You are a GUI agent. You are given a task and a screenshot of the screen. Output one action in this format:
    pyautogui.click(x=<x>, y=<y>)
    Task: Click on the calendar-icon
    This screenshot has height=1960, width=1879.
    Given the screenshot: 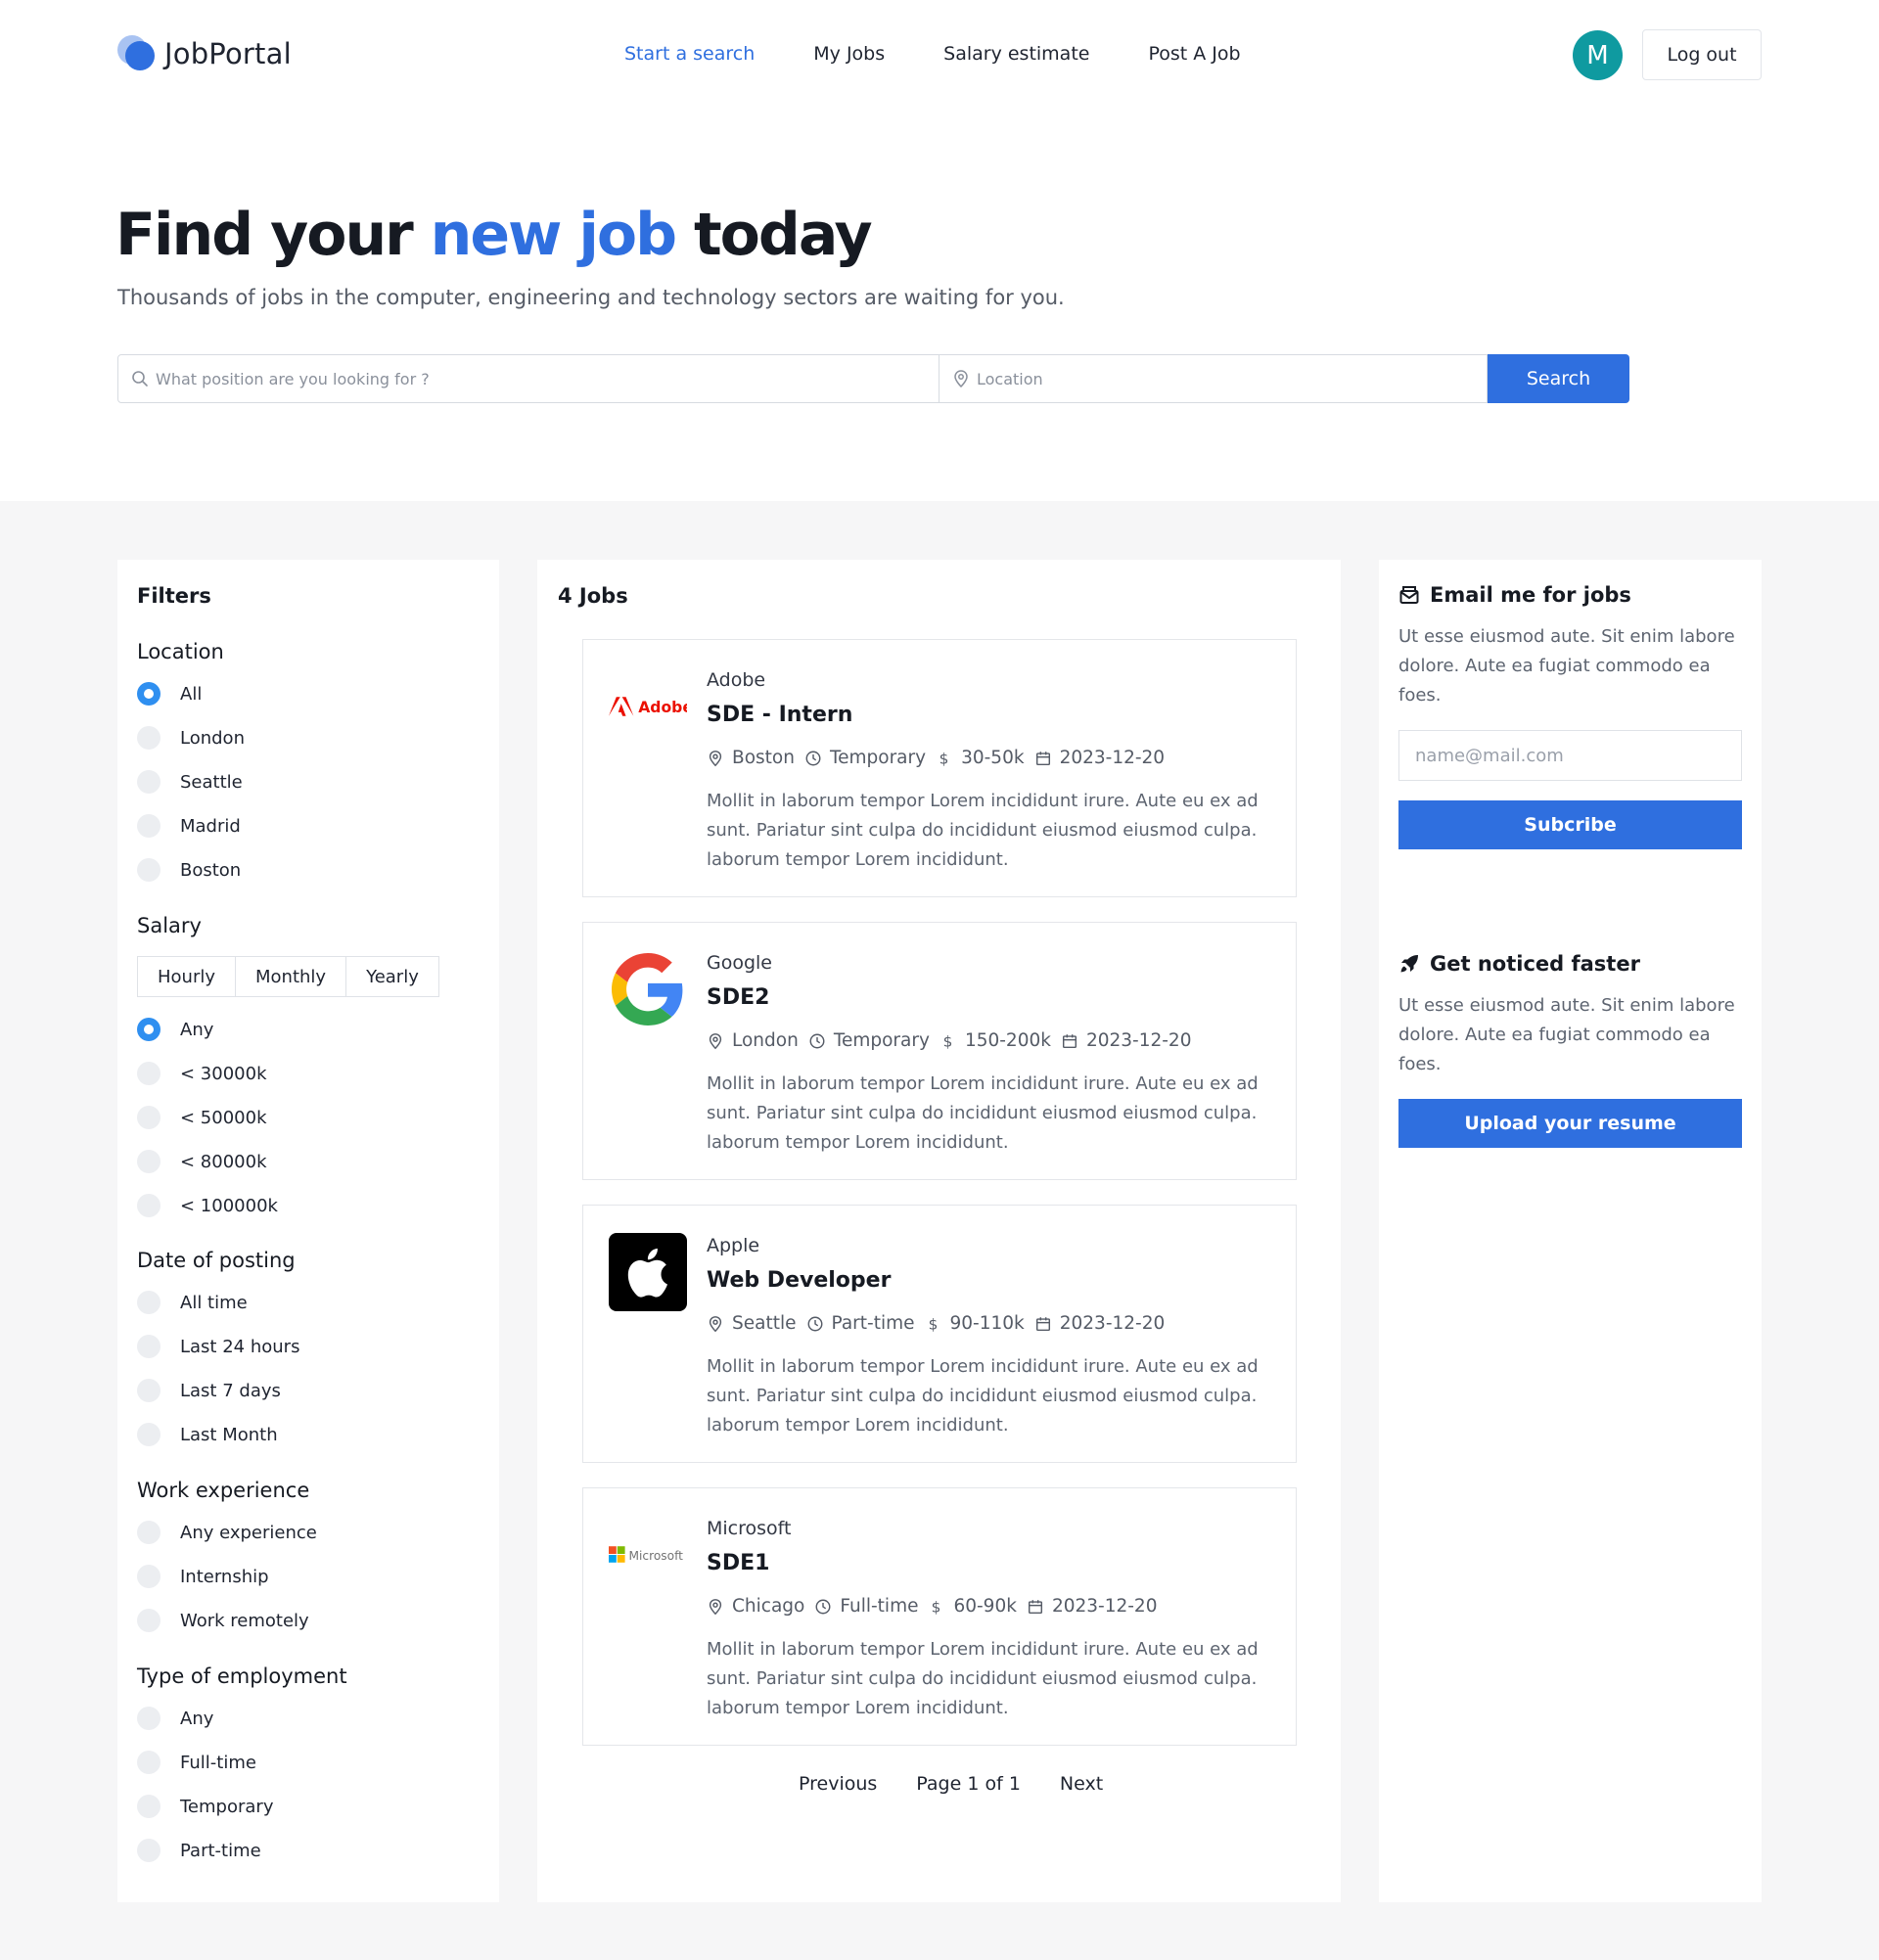 What is the action you would take?
    pyautogui.click(x=1042, y=758)
    